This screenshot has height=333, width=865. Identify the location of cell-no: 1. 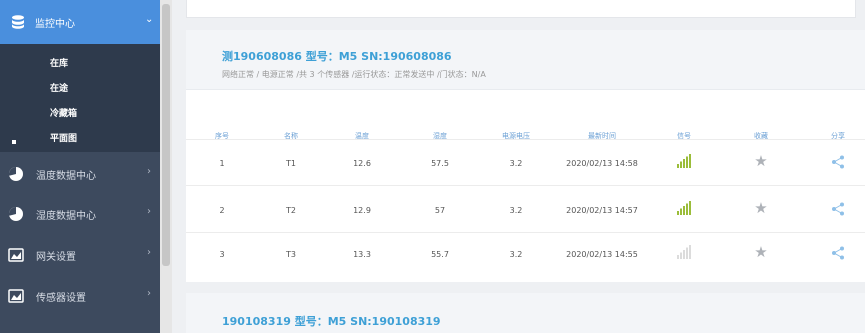
(222, 163).